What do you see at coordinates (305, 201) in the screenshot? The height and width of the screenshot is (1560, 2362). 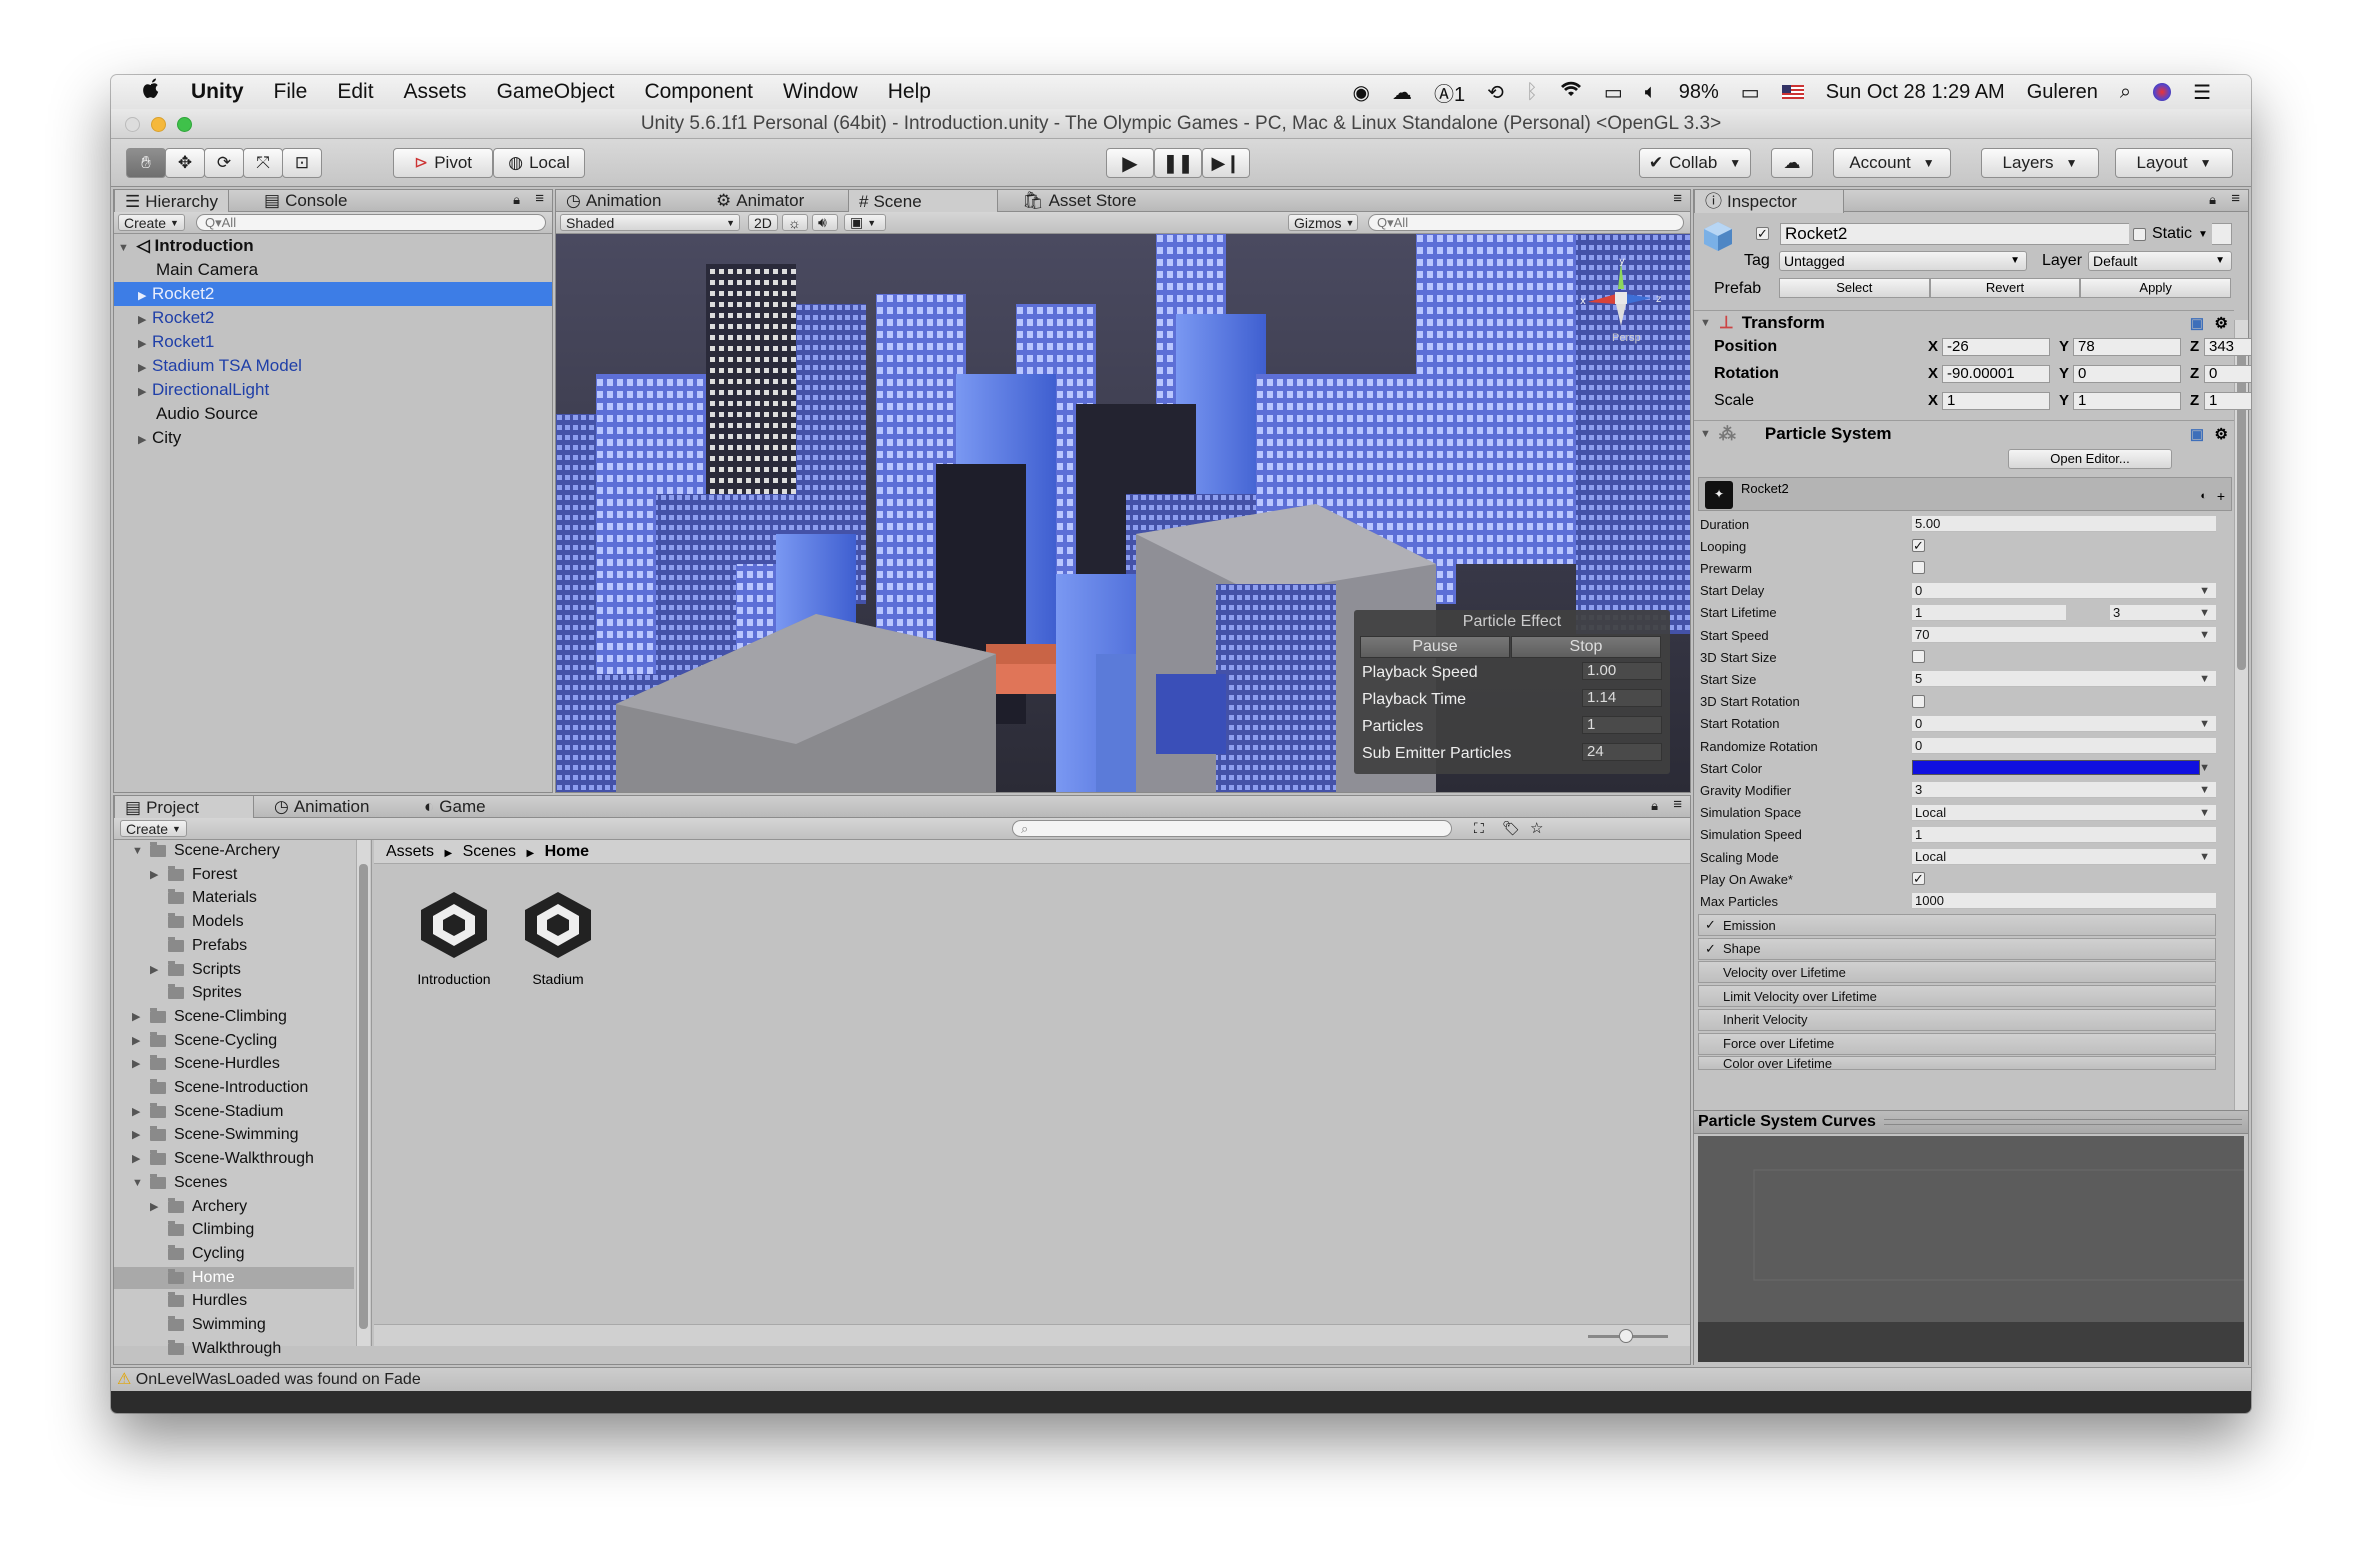 I see `tab-console: ▤ Console` at bounding box center [305, 201].